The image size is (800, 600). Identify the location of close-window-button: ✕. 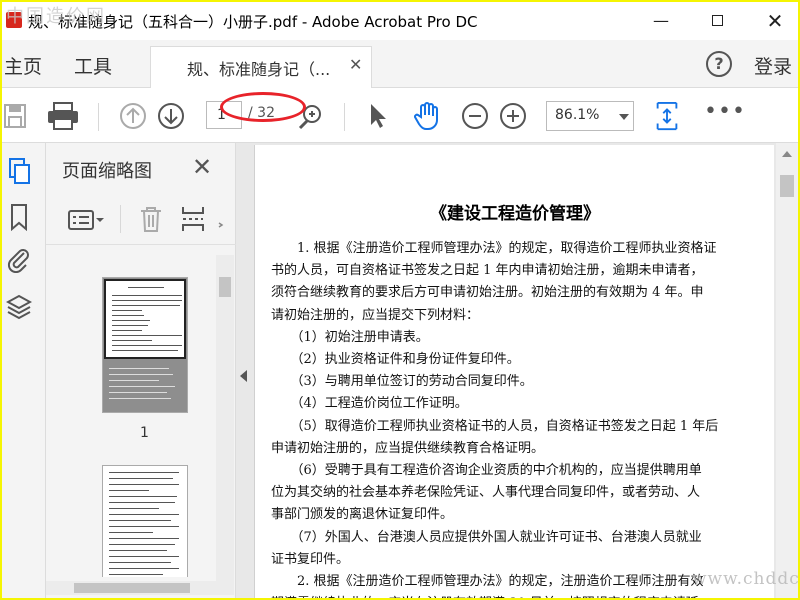
(775, 21).